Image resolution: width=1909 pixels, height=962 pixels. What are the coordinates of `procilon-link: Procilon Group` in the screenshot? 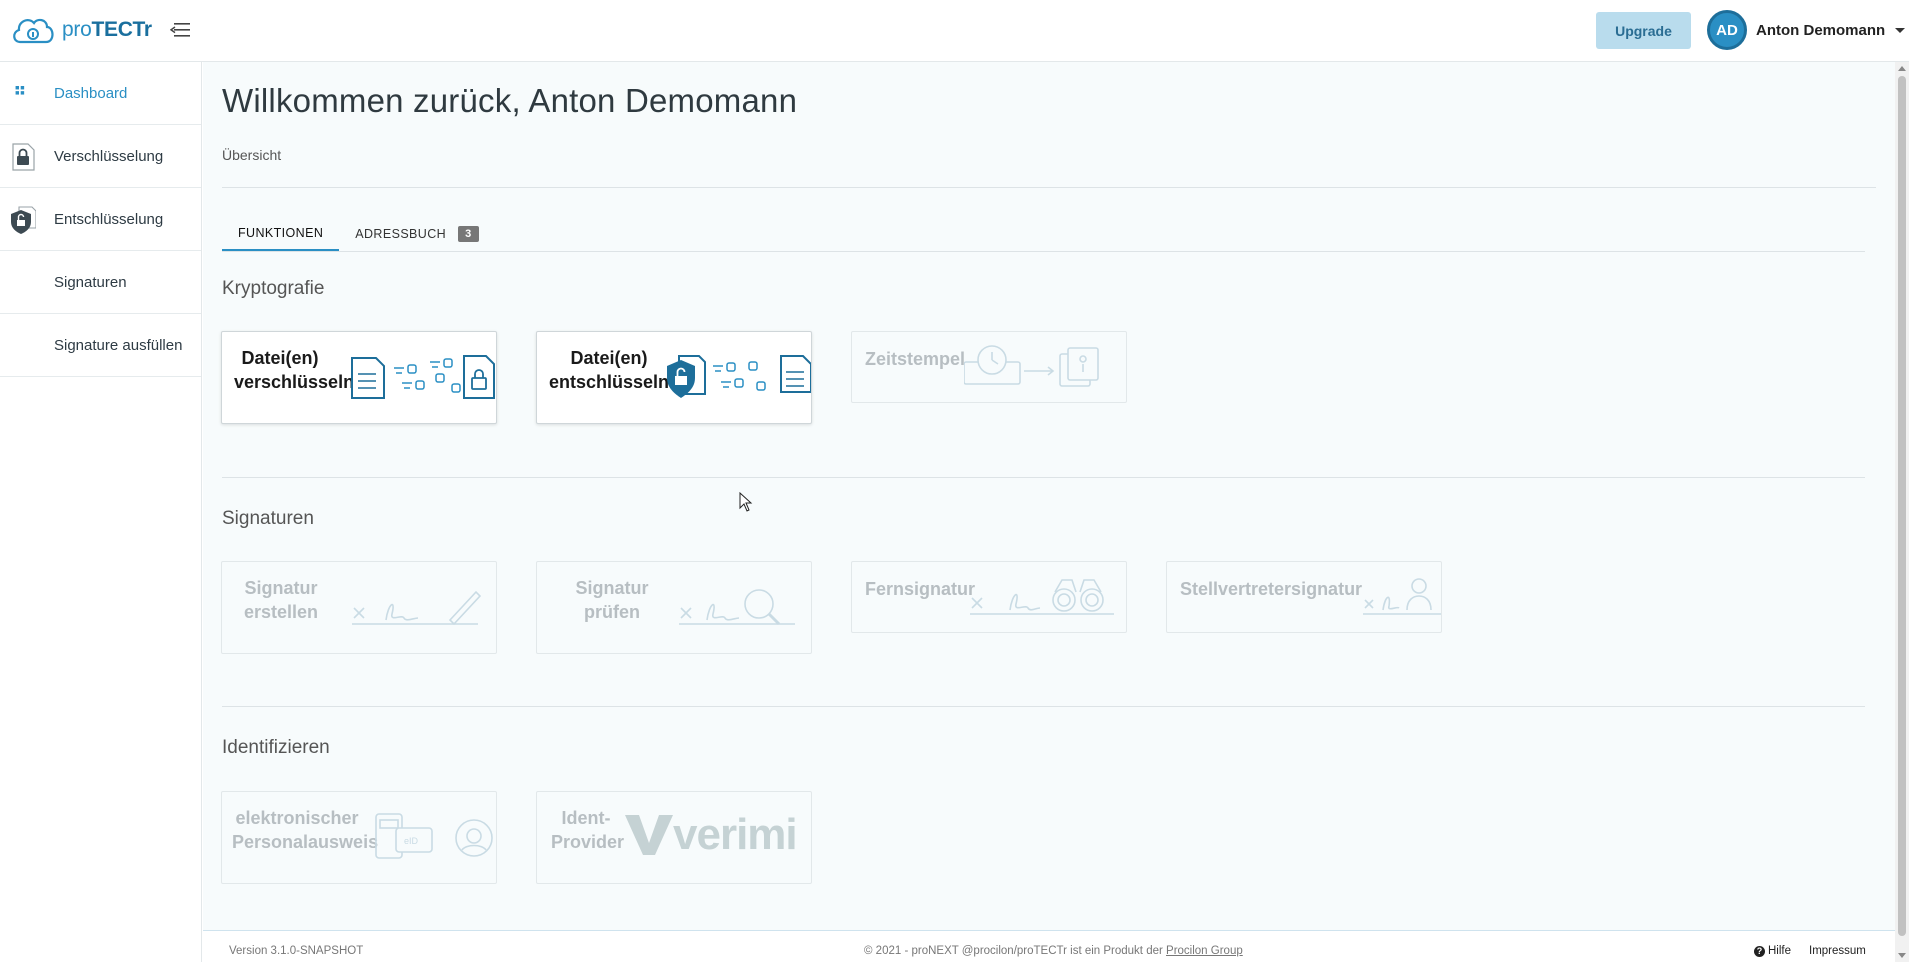 It's located at (1204, 951).